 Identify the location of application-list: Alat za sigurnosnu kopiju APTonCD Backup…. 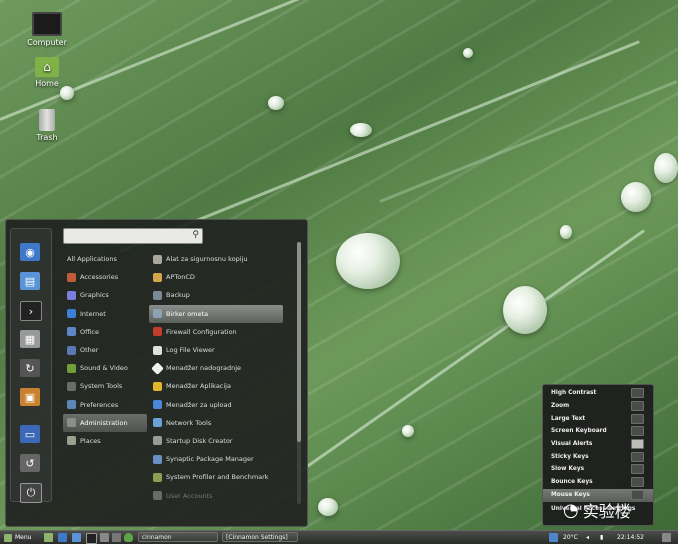
(216, 377).